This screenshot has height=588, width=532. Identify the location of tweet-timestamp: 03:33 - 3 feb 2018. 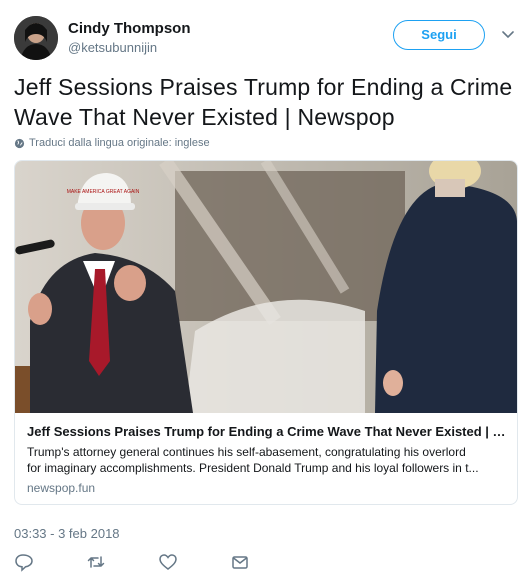
(67, 533).